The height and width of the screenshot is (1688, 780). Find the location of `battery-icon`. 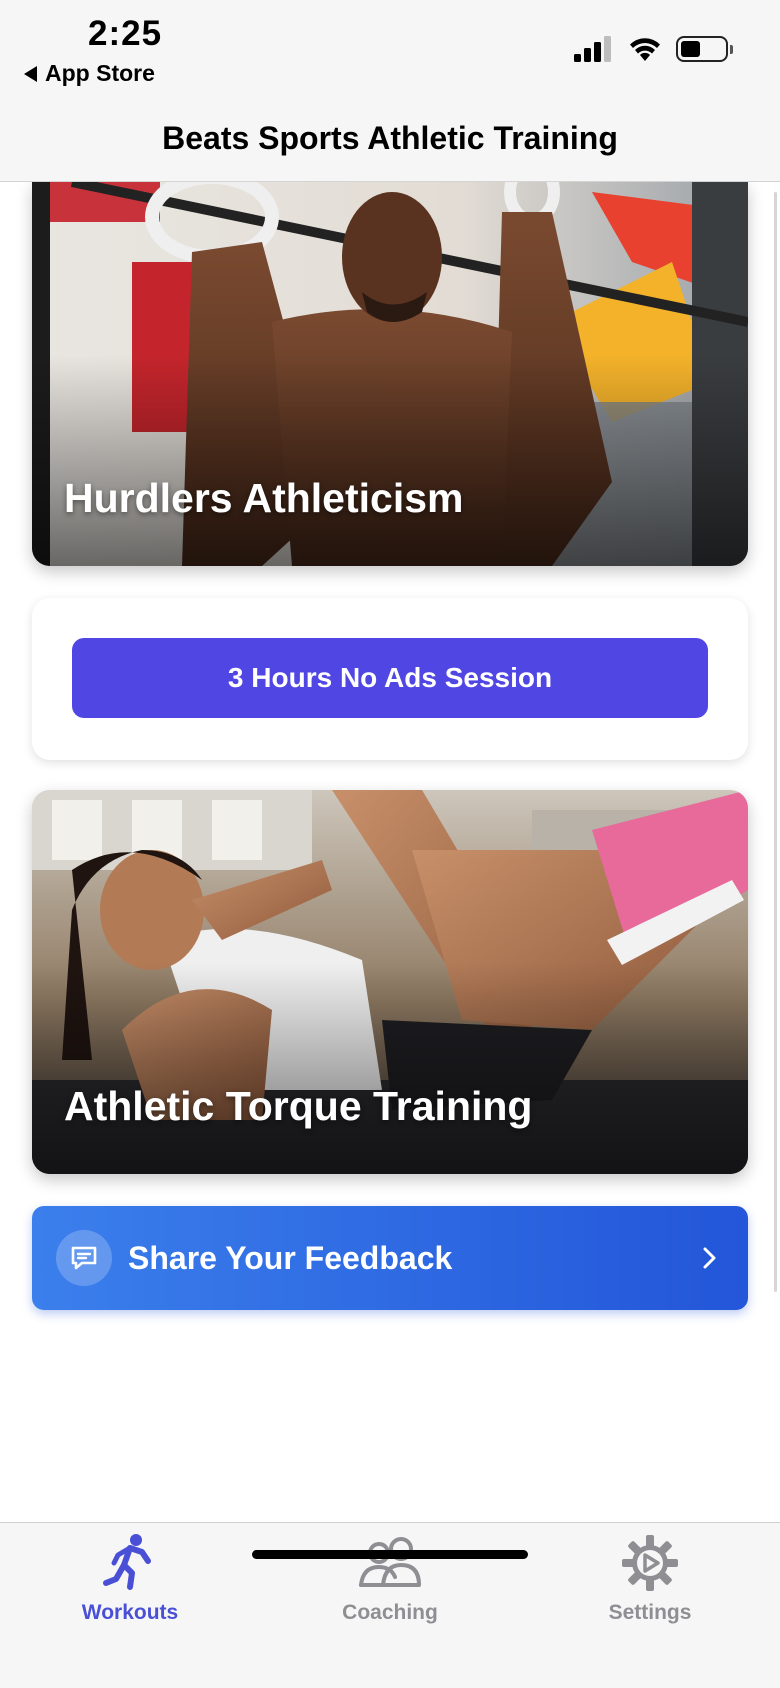

battery-icon is located at coordinates (704, 49).